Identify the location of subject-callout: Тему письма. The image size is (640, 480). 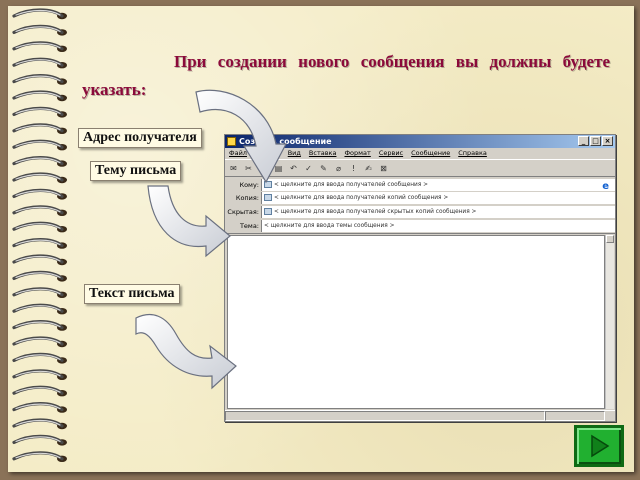
(136, 171).